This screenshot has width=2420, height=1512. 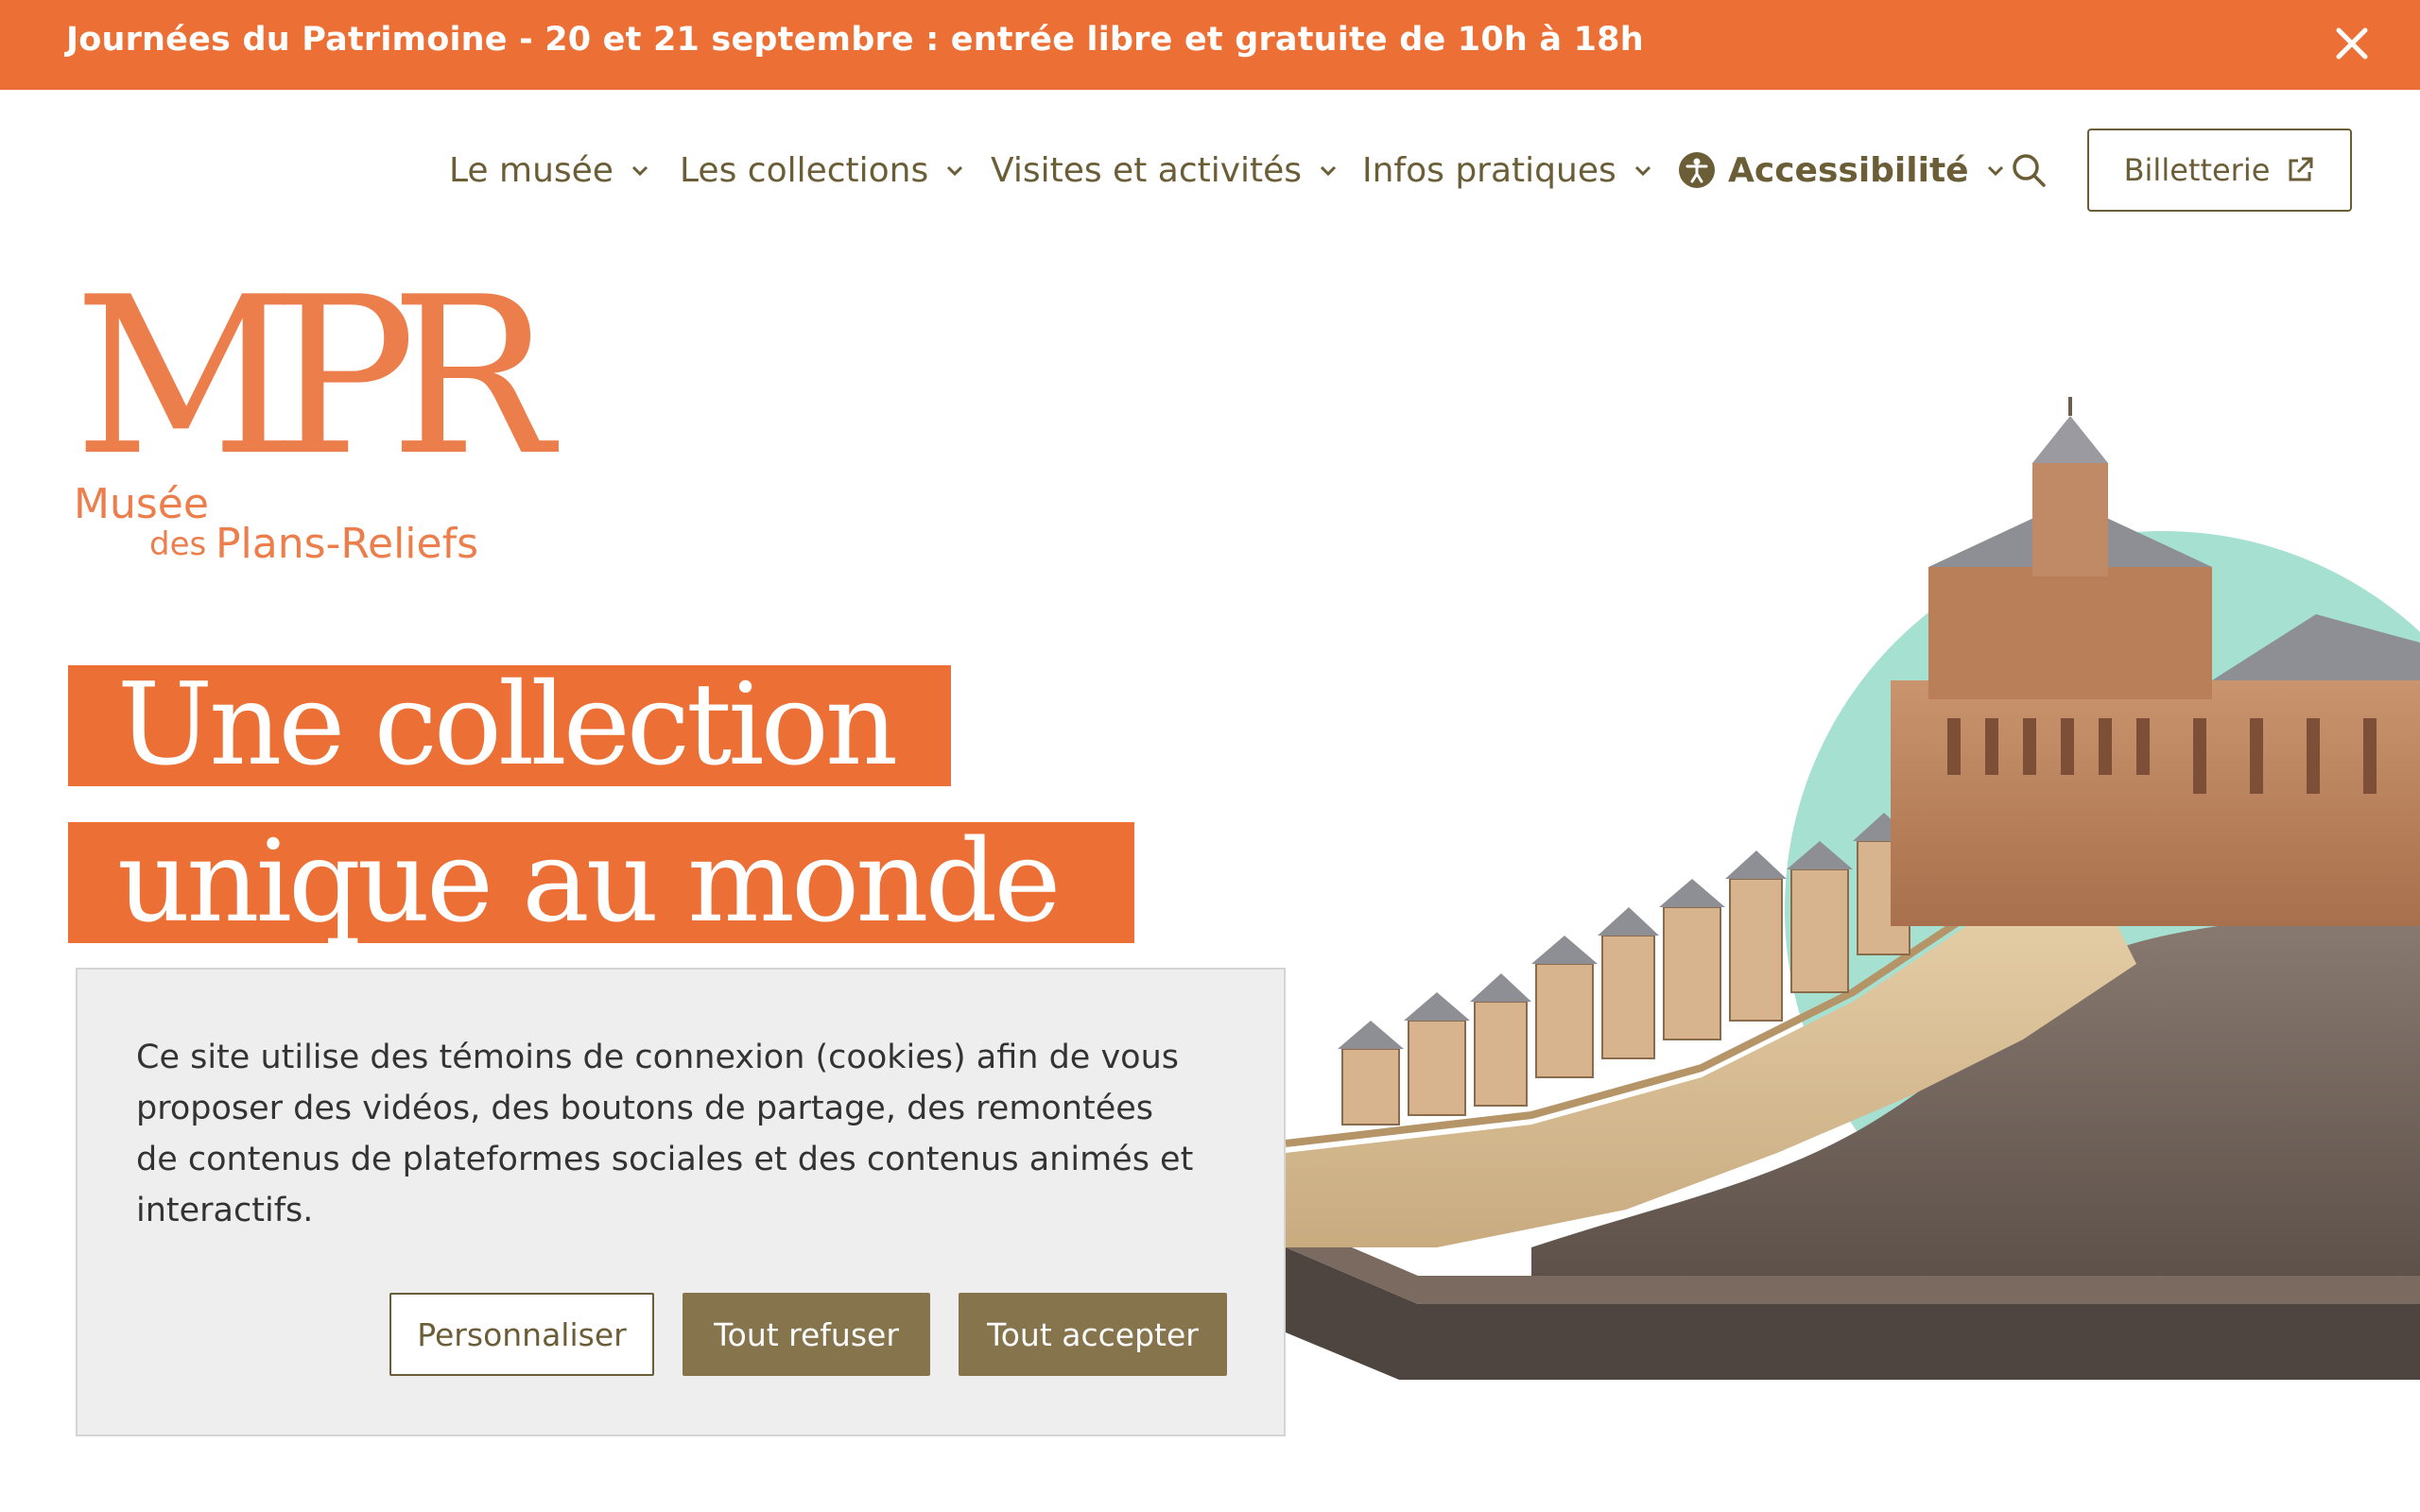 What do you see at coordinates (141, 504) in the screenshot?
I see `logo-line-musee: Musée` at bounding box center [141, 504].